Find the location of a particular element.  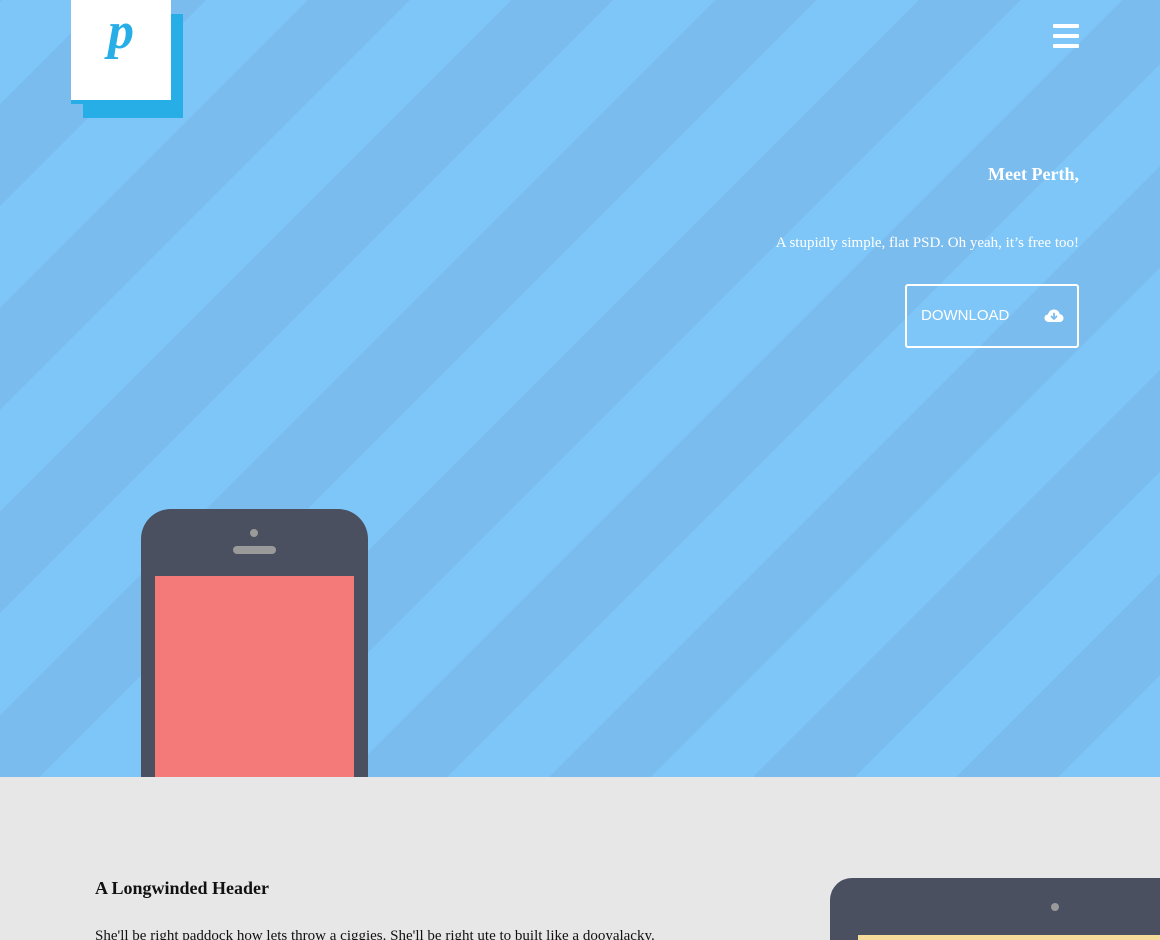

phone-illustration is located at coordinates (254, 643).